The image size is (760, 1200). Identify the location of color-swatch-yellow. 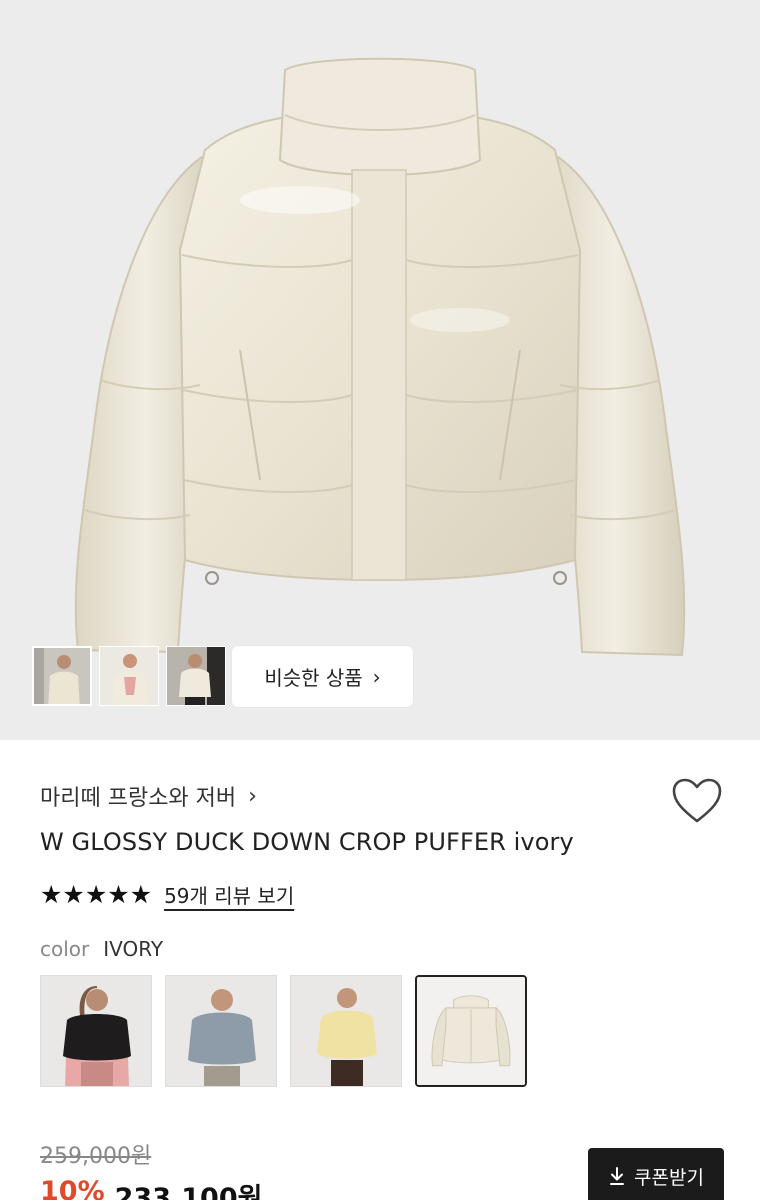
(346, 1031).